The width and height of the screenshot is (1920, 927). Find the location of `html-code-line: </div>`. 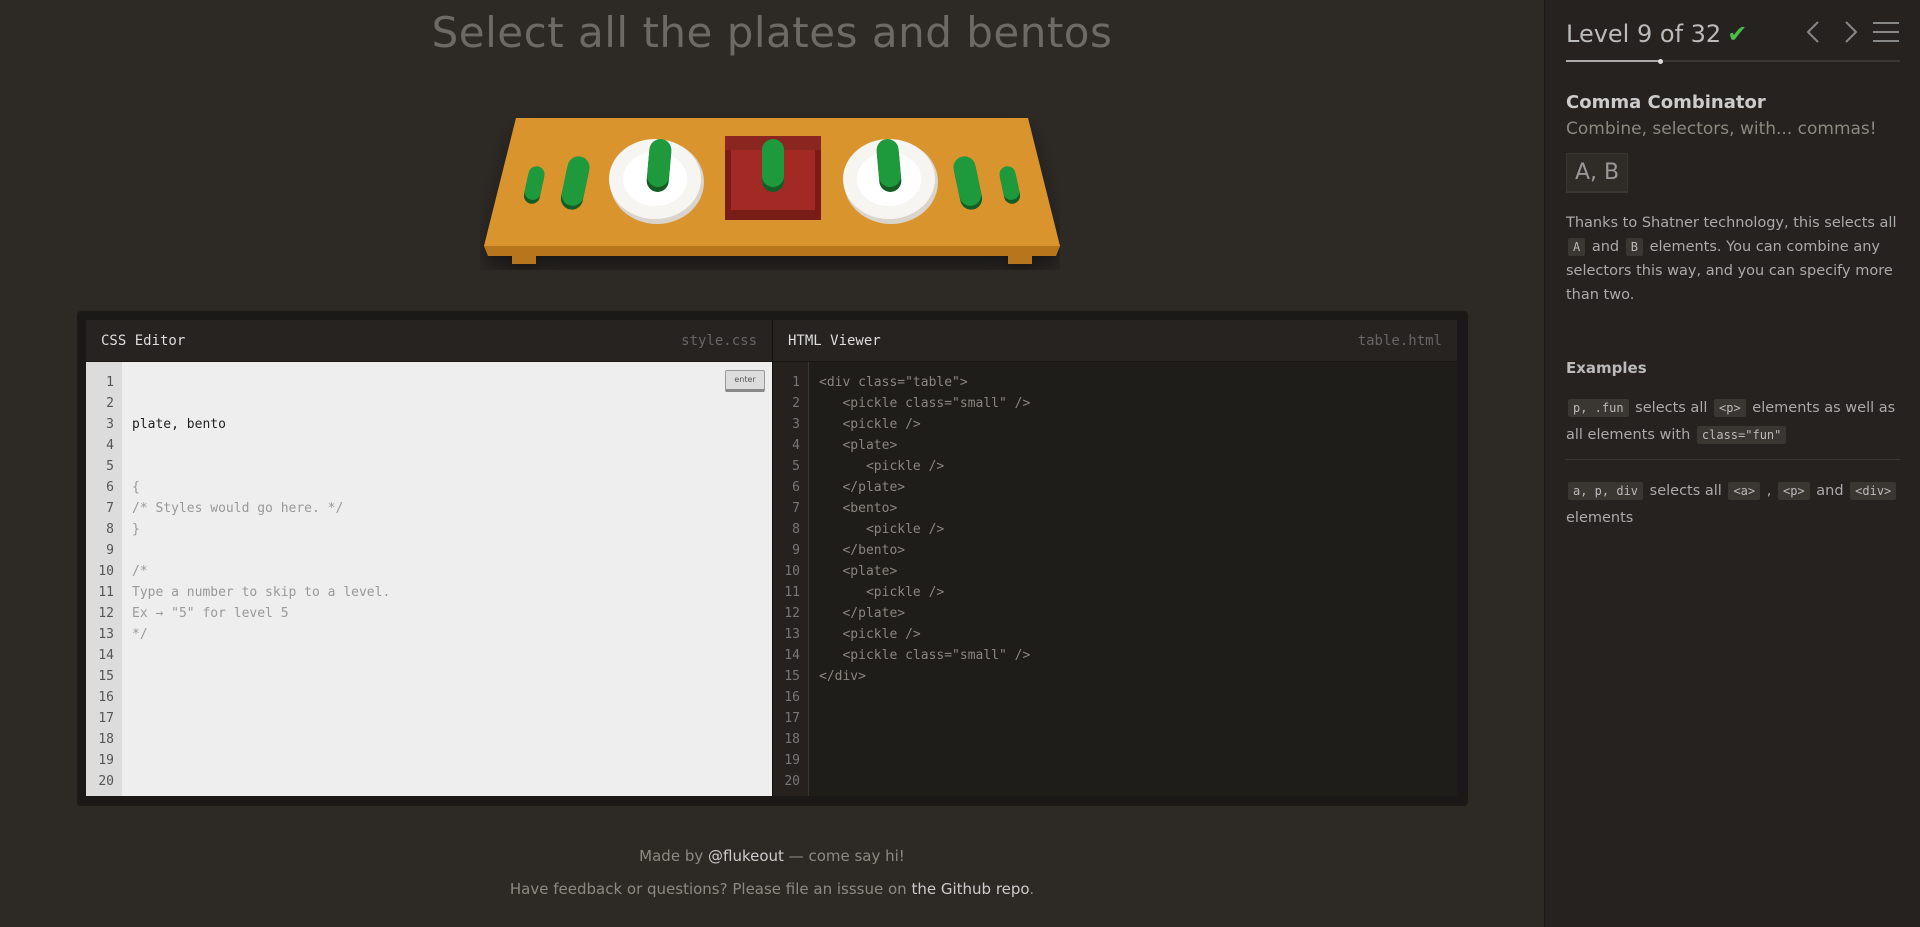

html-code-line: </div> is located at coordinates (1138, 676).